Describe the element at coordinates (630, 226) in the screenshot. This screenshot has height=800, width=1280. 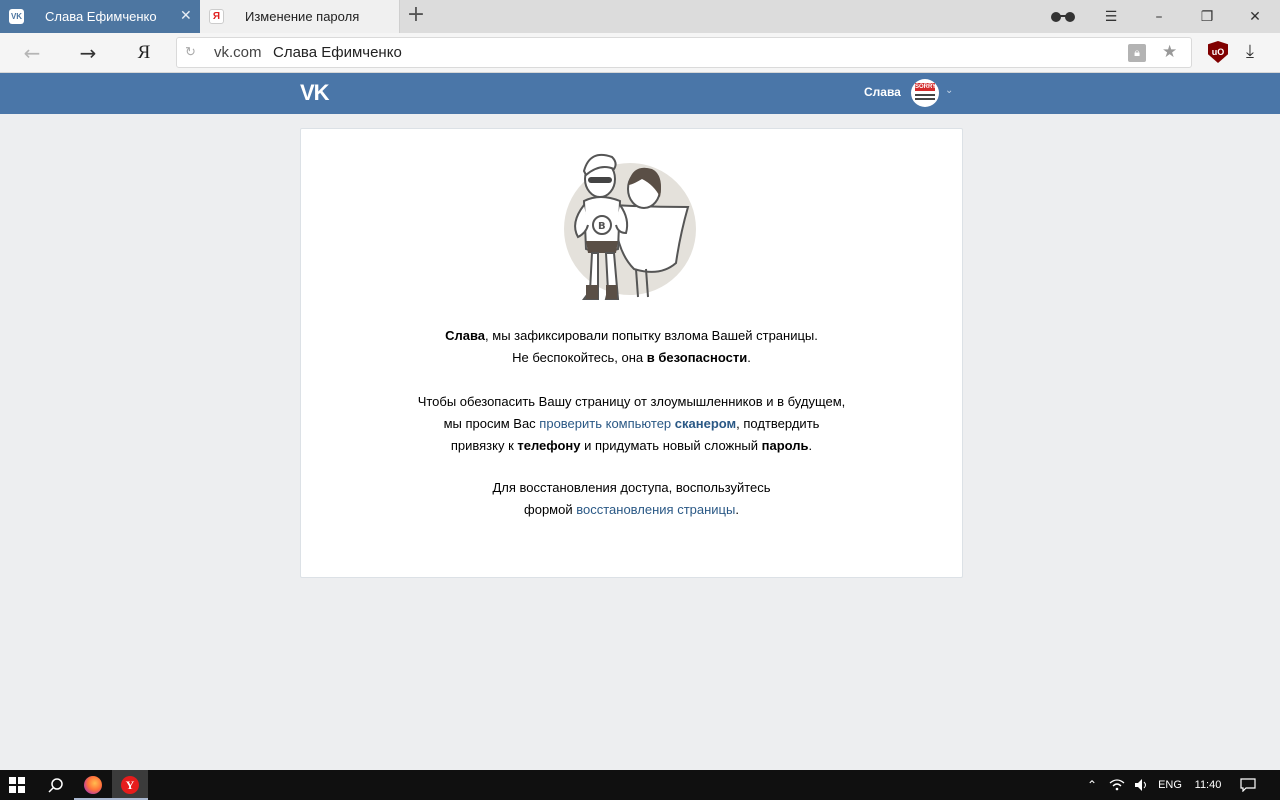
I see `superhero-illustration: B` at that location.